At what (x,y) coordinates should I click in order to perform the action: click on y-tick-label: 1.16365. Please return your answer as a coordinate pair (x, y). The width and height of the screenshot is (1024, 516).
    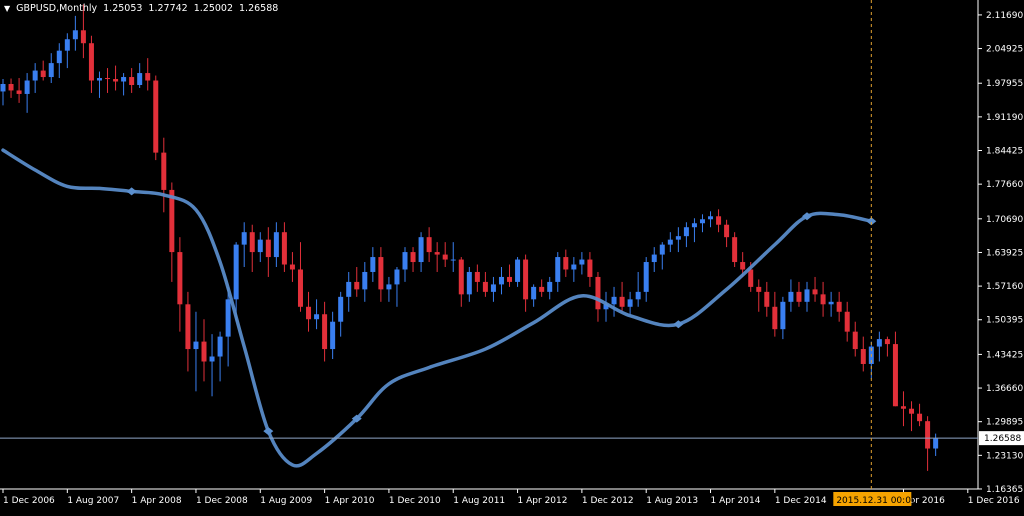
    Looking at the image, I should click on (1004, 490).